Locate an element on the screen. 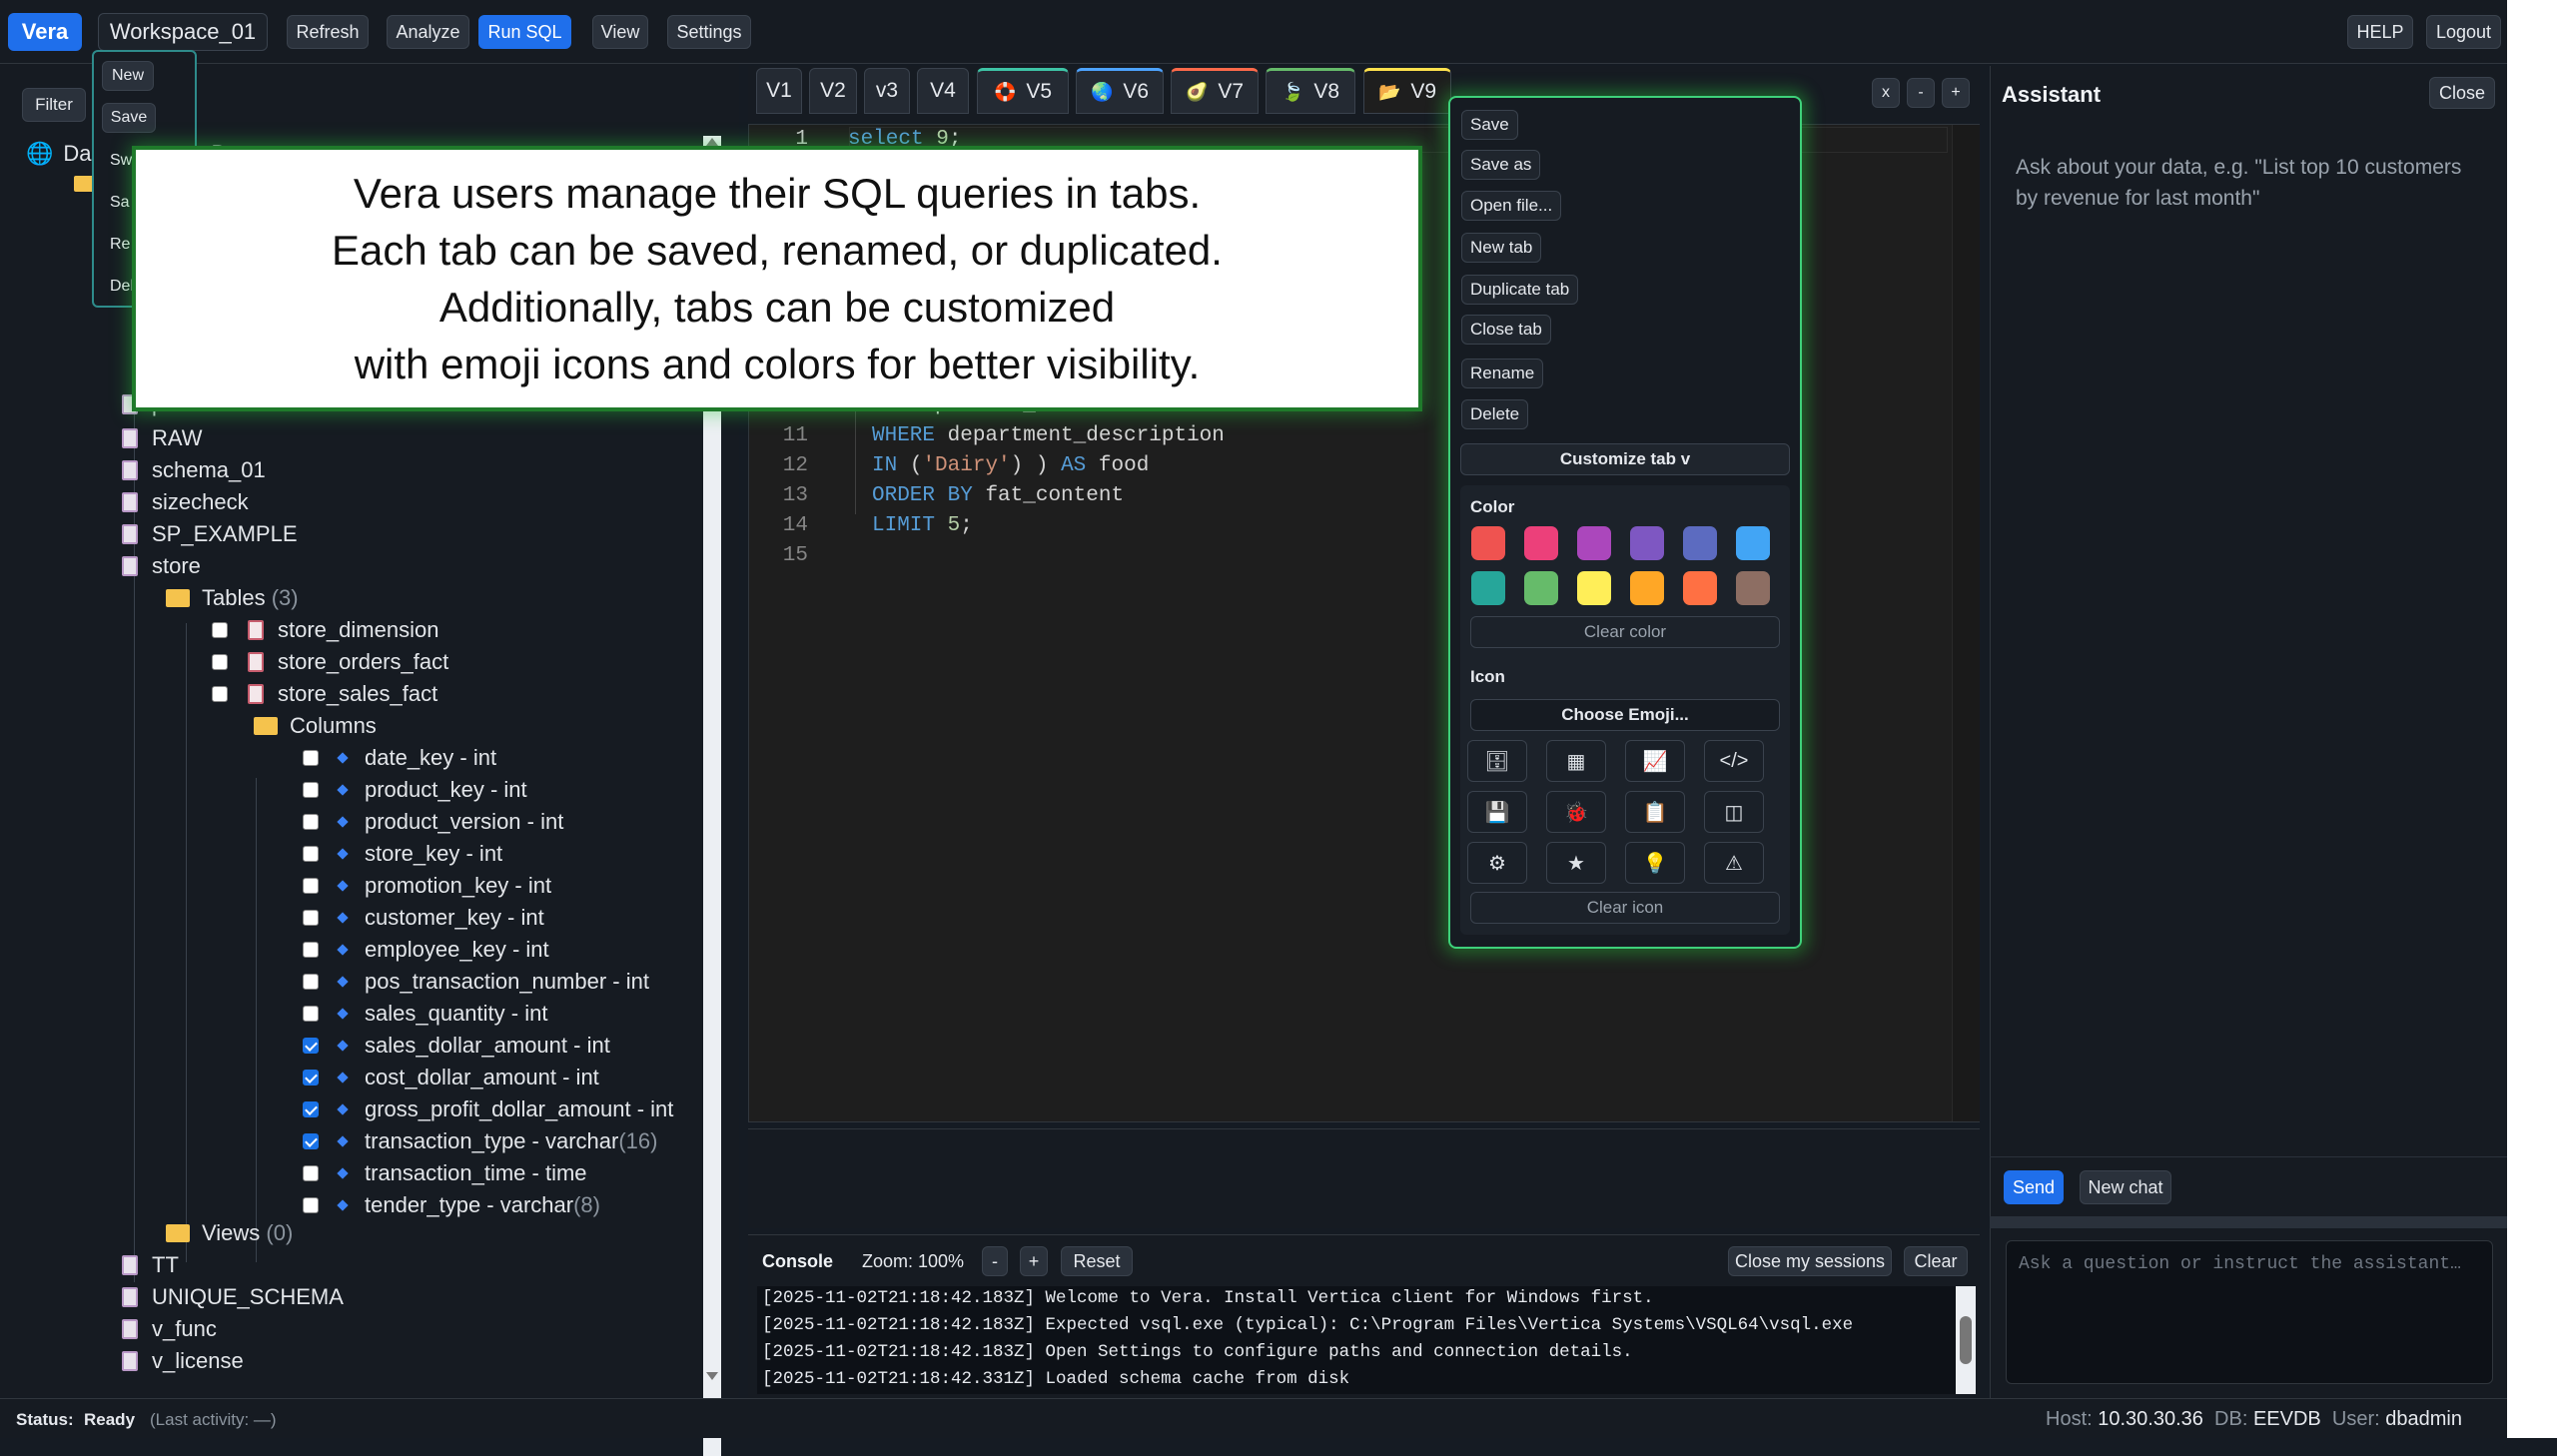  bug-icon: 🐞 is located at coordinates (1576, 812).